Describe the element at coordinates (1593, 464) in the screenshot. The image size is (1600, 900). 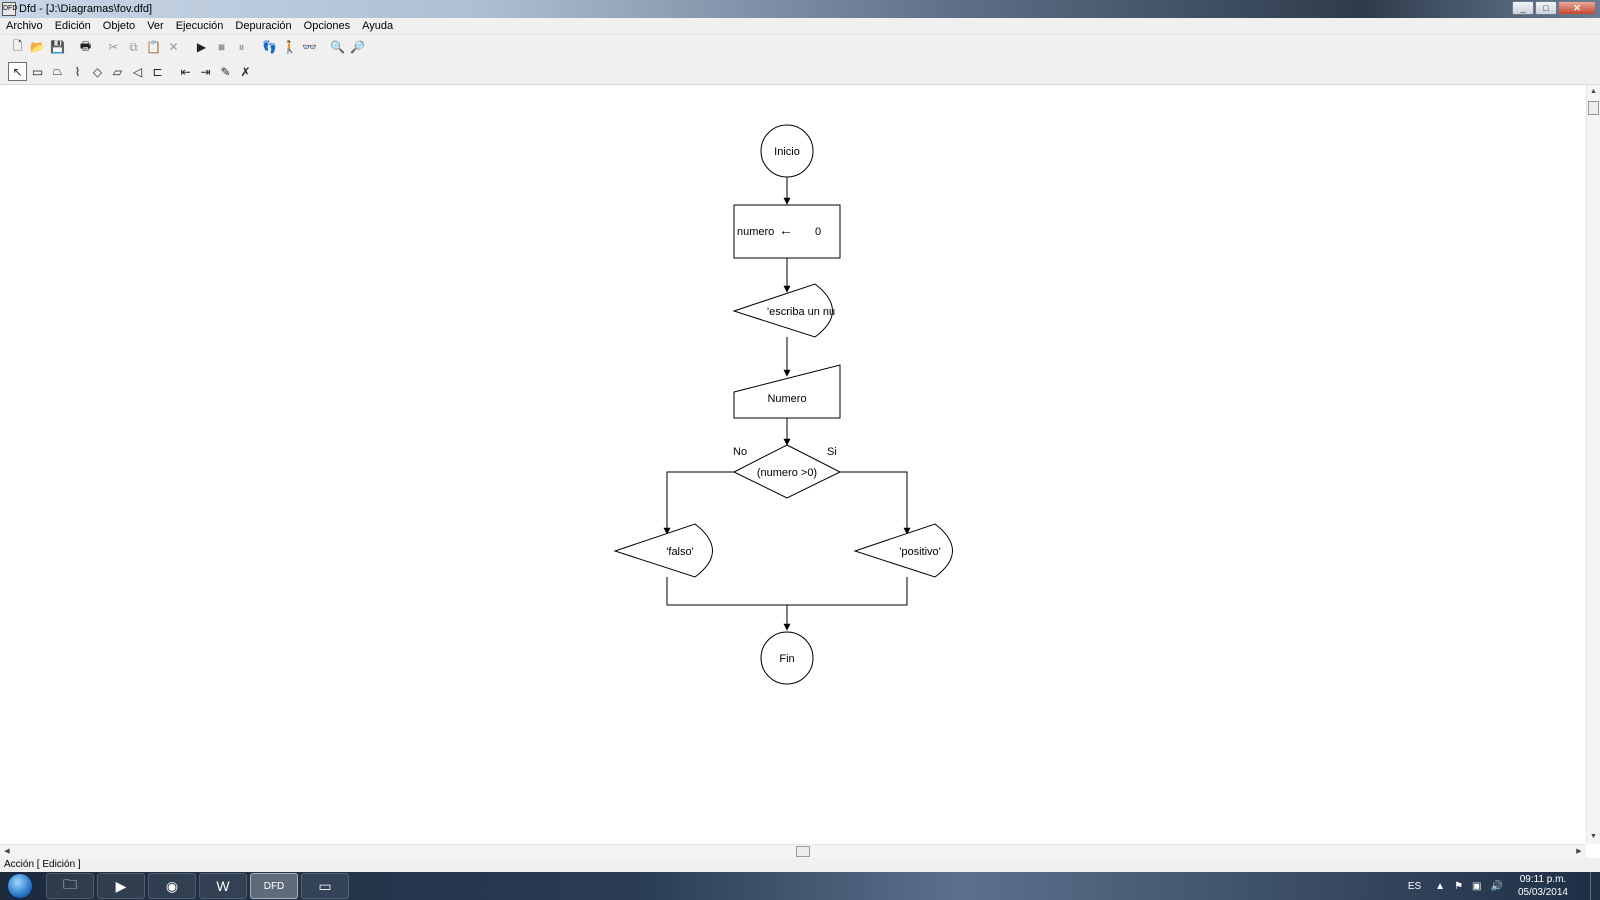
I see `vertical-scrollbar: ▲ ▼` at that location.